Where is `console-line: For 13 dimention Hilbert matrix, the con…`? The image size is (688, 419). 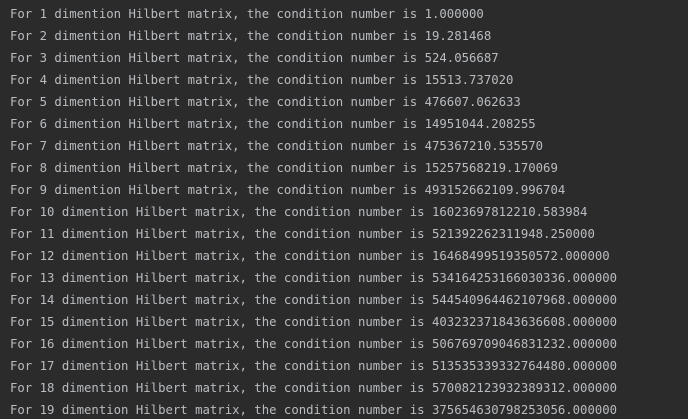 console-line: For 13 dimention Hilbert matrix, the con… is located at coordinates (314, 278).